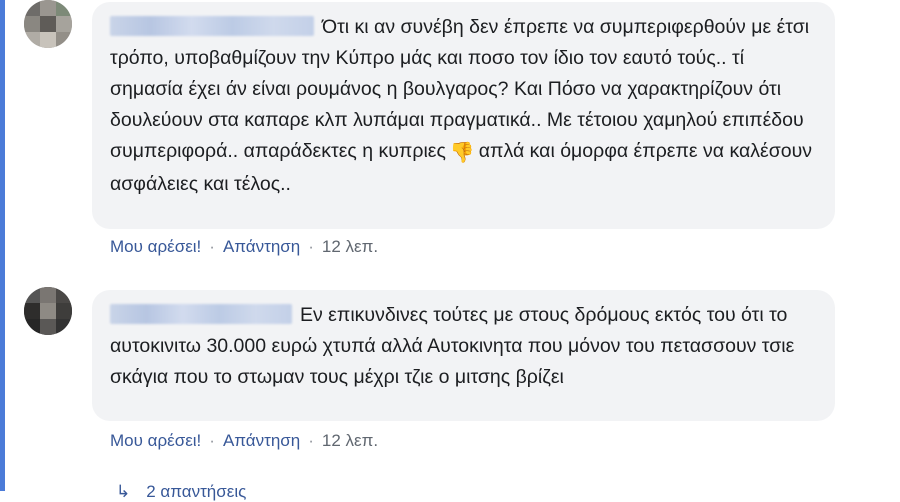  Describe the element at coordinates (462, 153) in the screenshot. I see `thumbs-down-icon: 👎` at that location.